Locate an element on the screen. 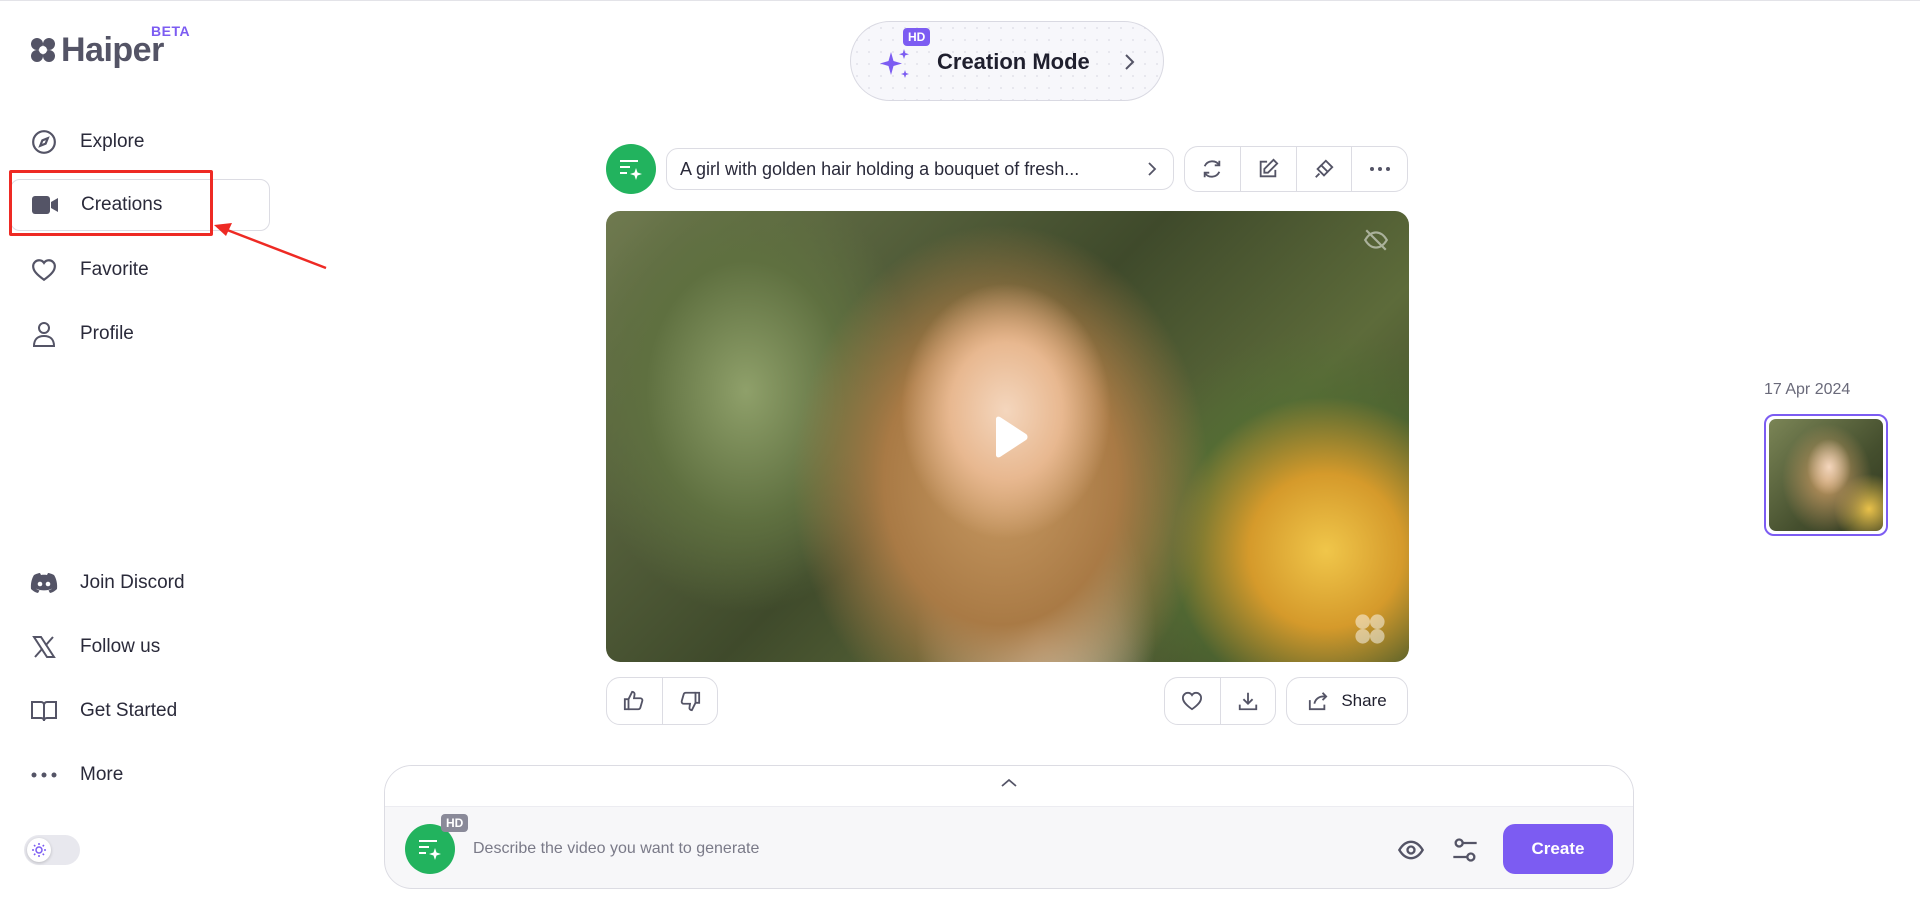 The image size is (1920, 912). user-icon is located at coordinates (44, 334).